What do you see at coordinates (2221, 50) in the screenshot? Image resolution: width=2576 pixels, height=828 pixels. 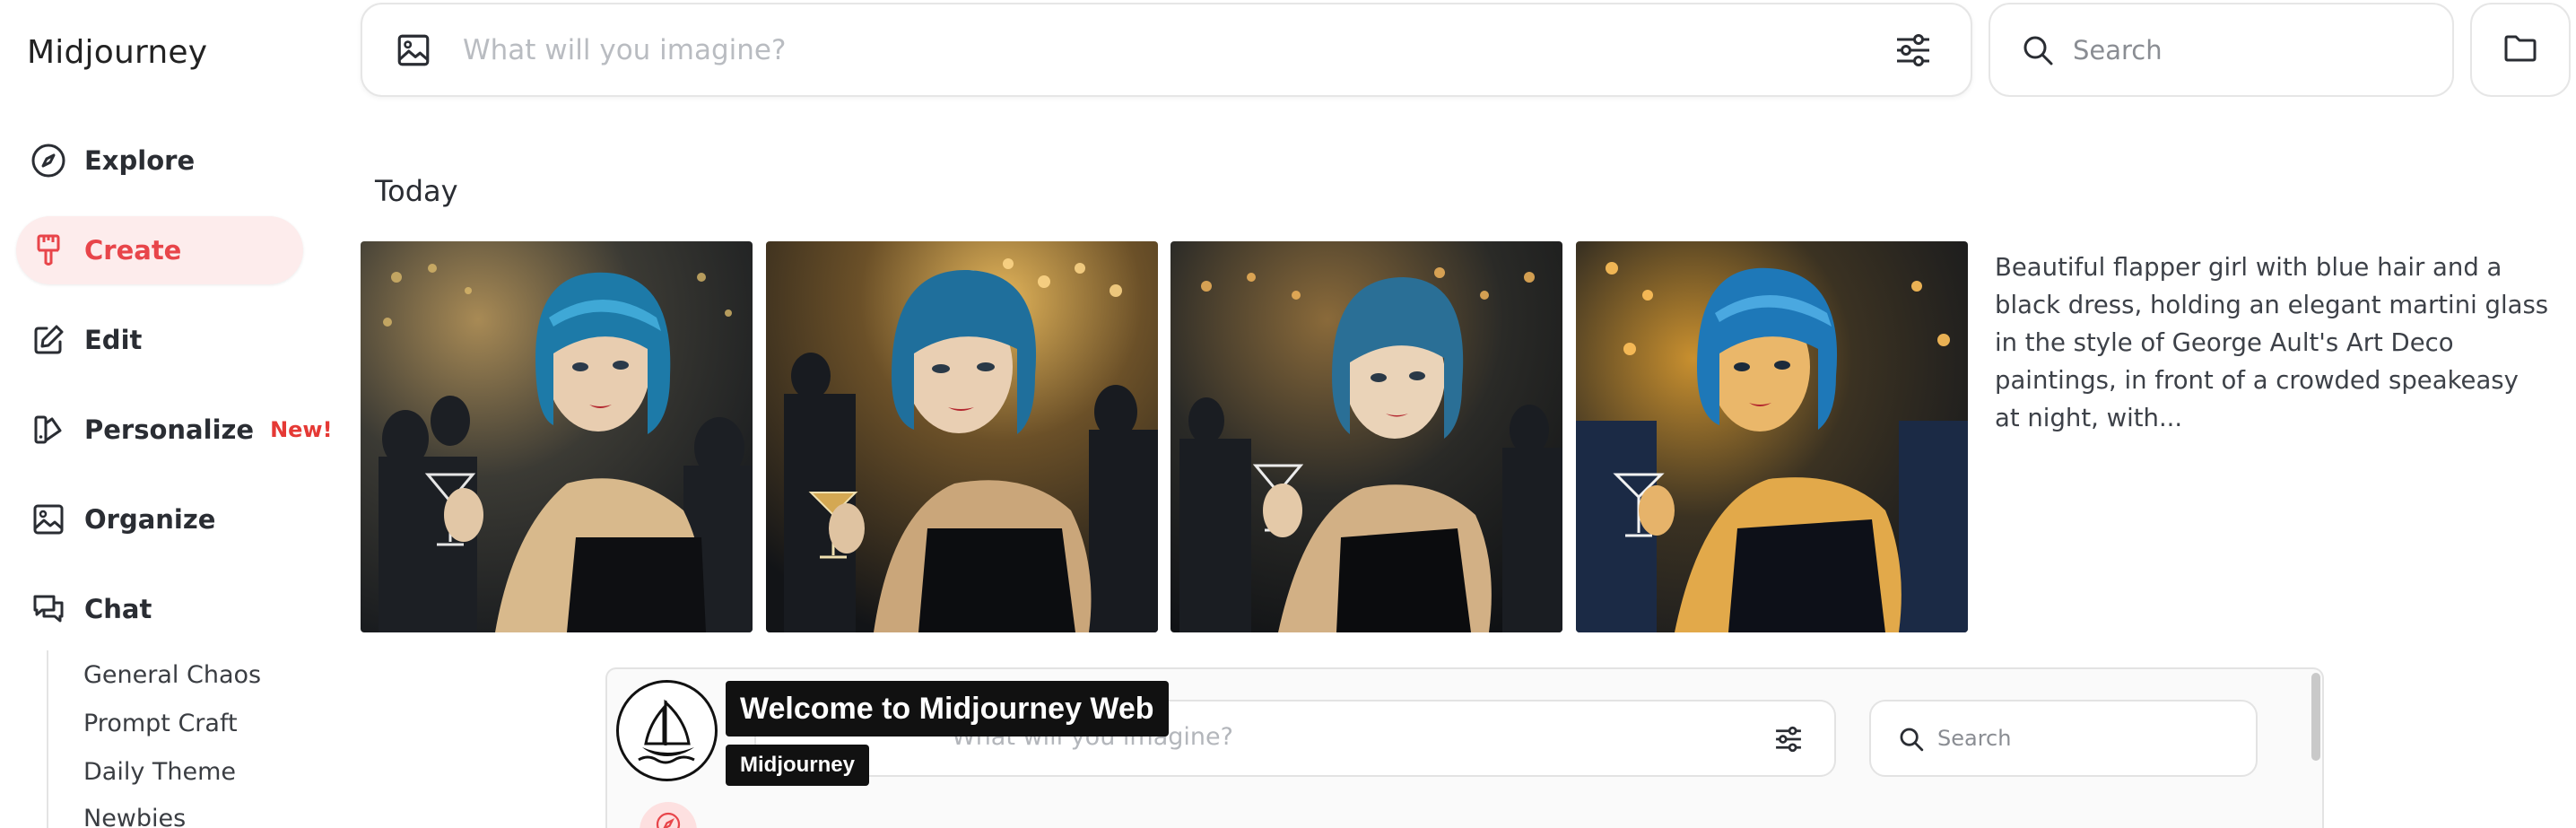 I see `search-field: Search` at bounding box center [2221, 50].